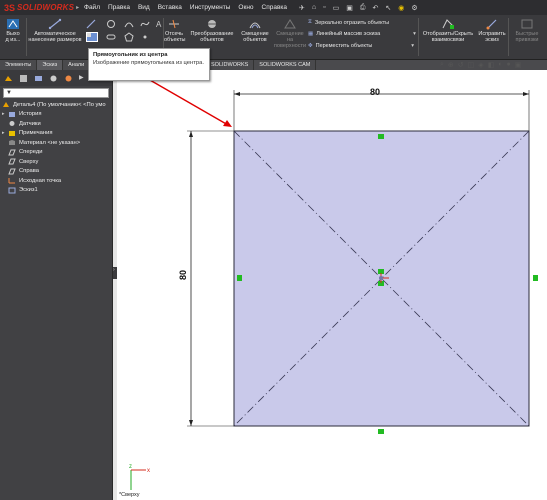 Image resolution: width=547 pixels, height=500 pixels. I want to click on appearance-icon: ●, so click(509, 65).